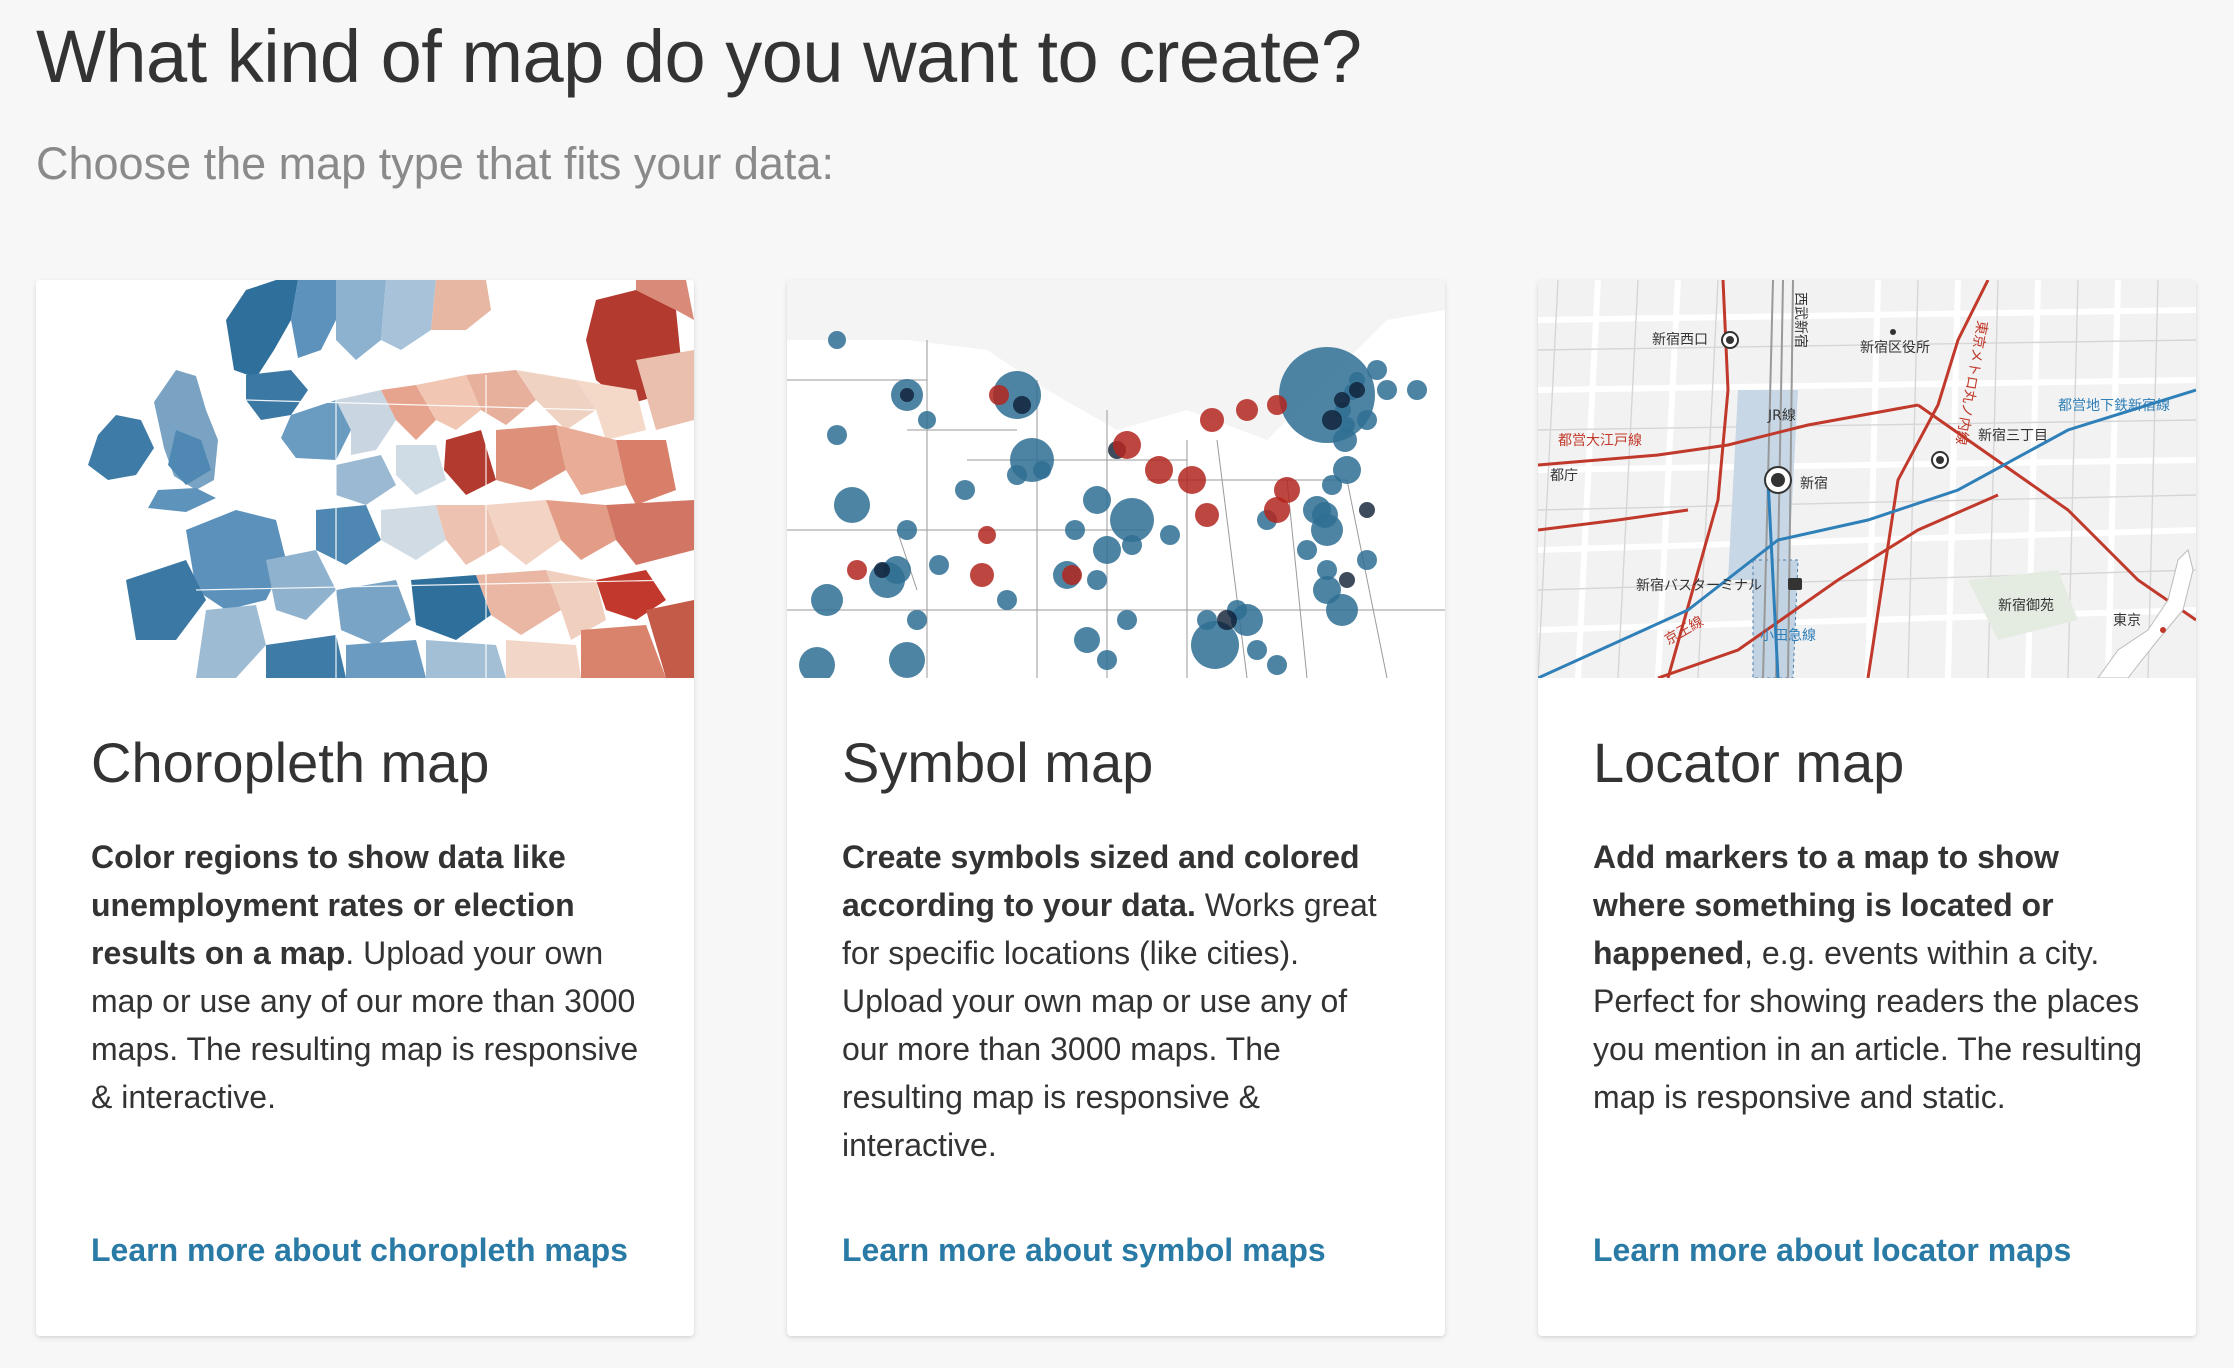  Describe the element at coordinates (699, 56) in the screenshot. I see `page-title: What kind of map do you want to create?` at that location.